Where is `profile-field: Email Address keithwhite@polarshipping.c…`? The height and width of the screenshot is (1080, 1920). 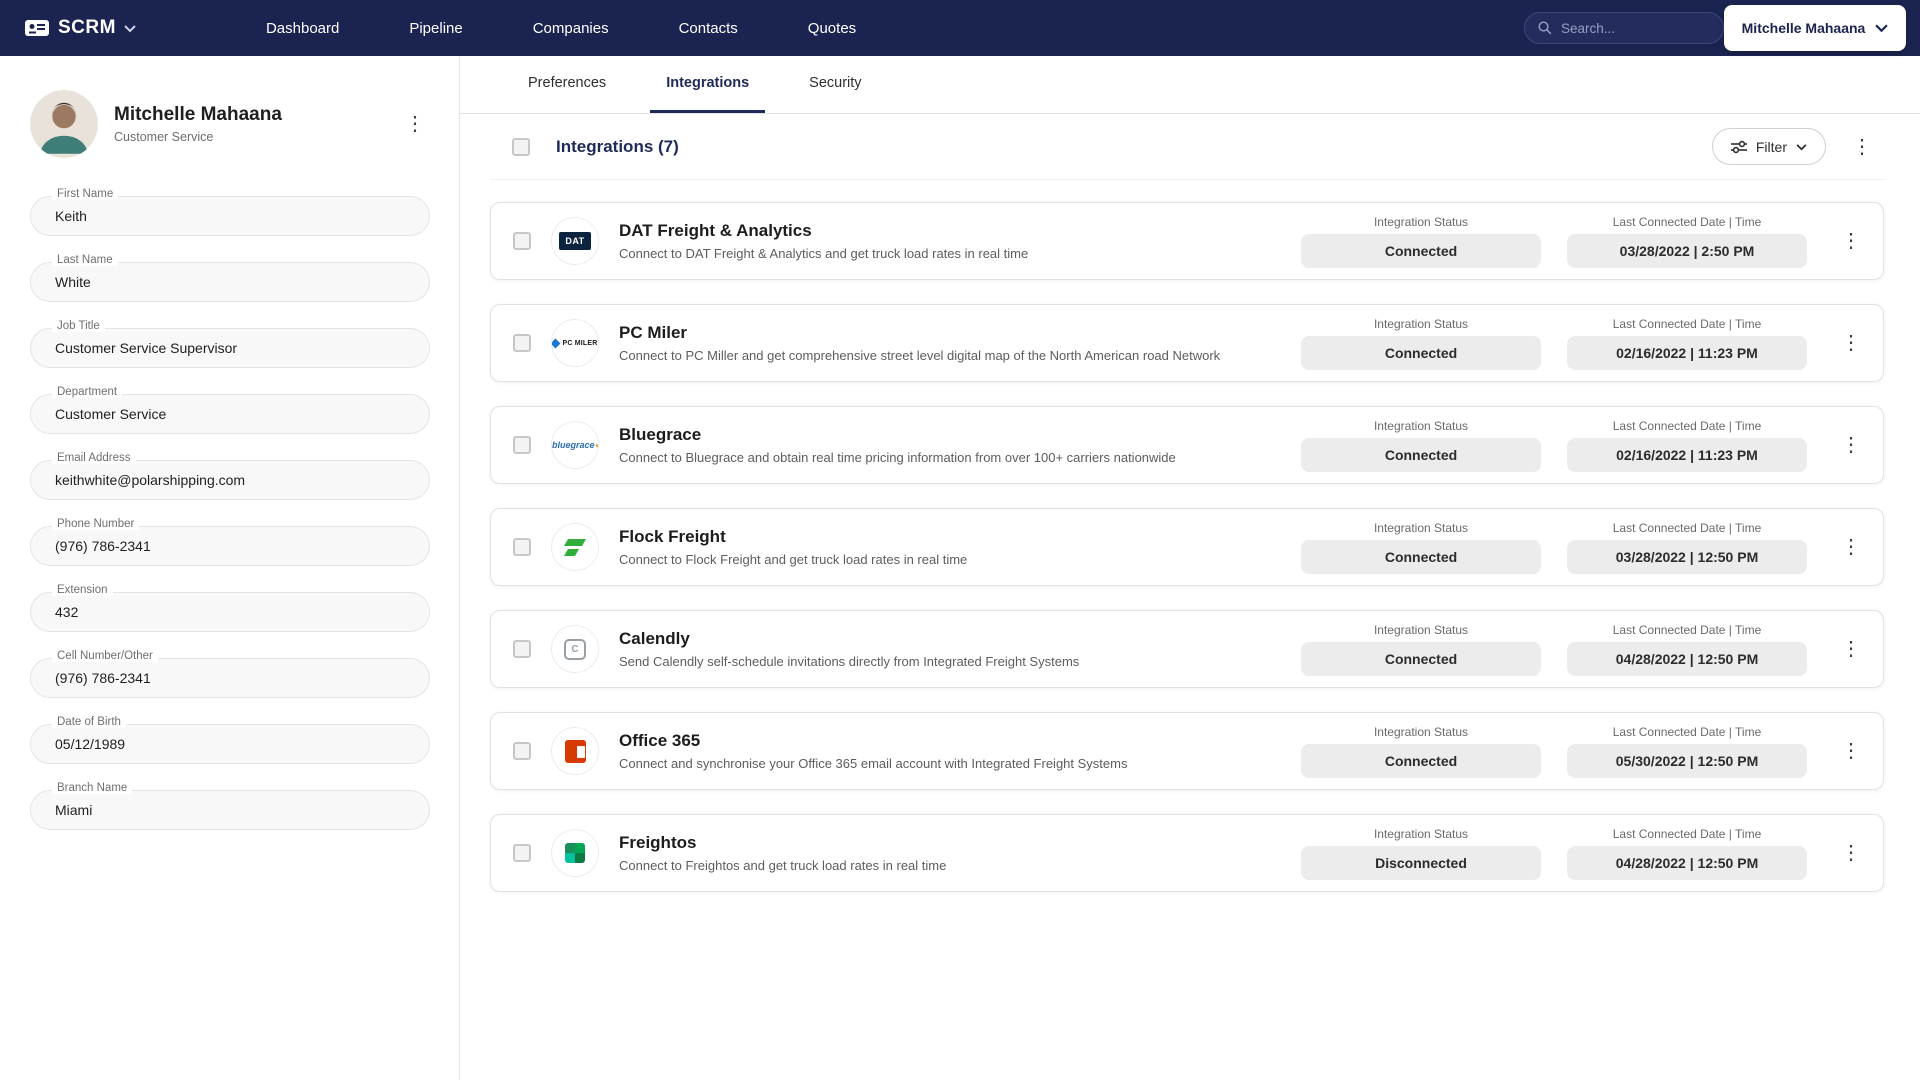 profile-field: Email Address keithwhite@polarshipping.c… is located at coordinates (230, 476).